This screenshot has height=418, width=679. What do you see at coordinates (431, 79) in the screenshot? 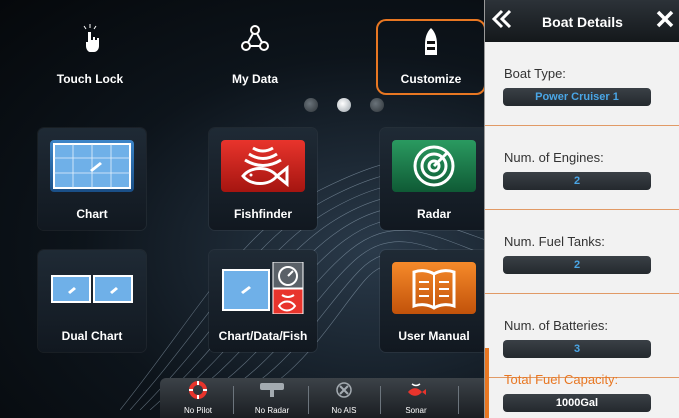
I see `customize-label: Customize` at bounding box center [431, 79].